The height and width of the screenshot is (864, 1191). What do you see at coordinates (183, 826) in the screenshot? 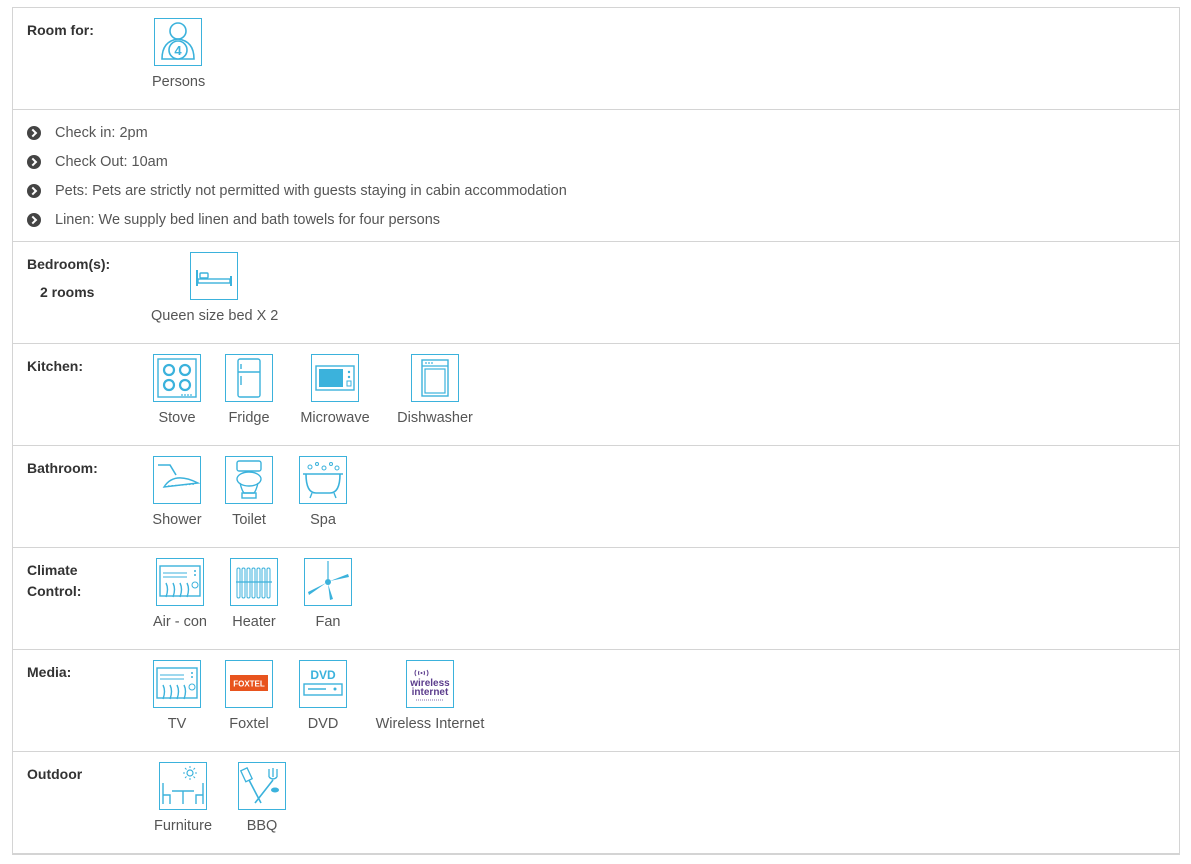
I see `outdoor-furniture-caption: Furniture` at bounding box center [183, 826].